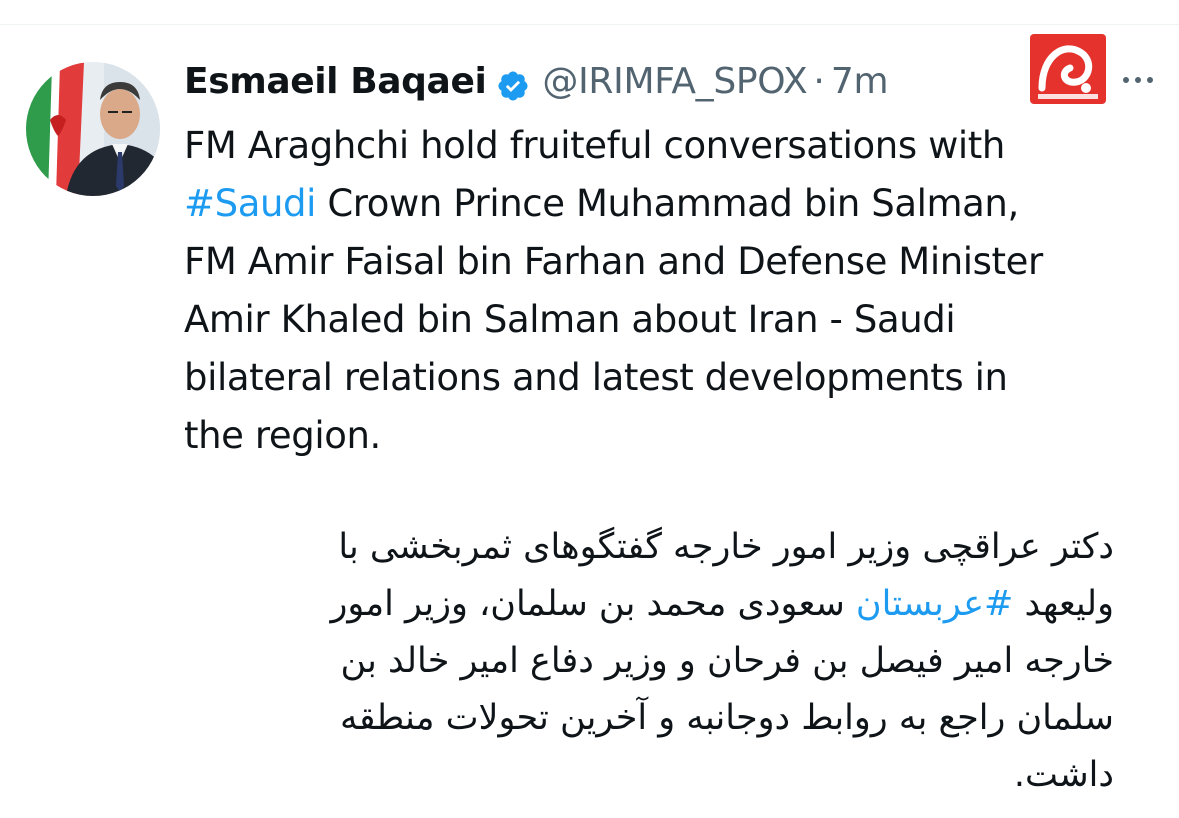 The width and height of the screenshot is (1179, 818). Describe the element at coordinates (593, 604) in the screenshot. I see `tweet-line-fa-text: سعودی محمد بن سلمان، وزیر امور` at that location.